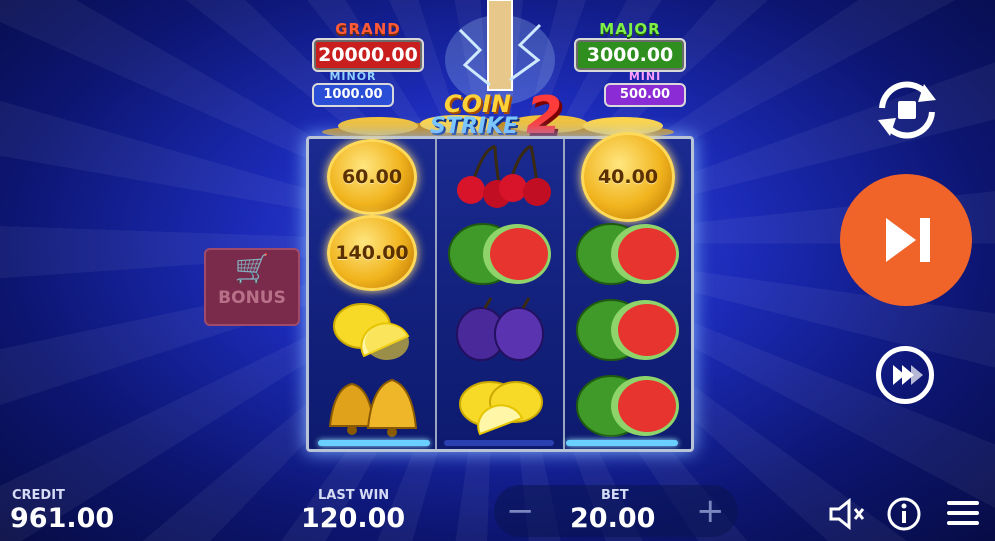 The width and height of the screenshot is (995, 541). I want to click on reel-cell: 140.00, so click(372, 253).